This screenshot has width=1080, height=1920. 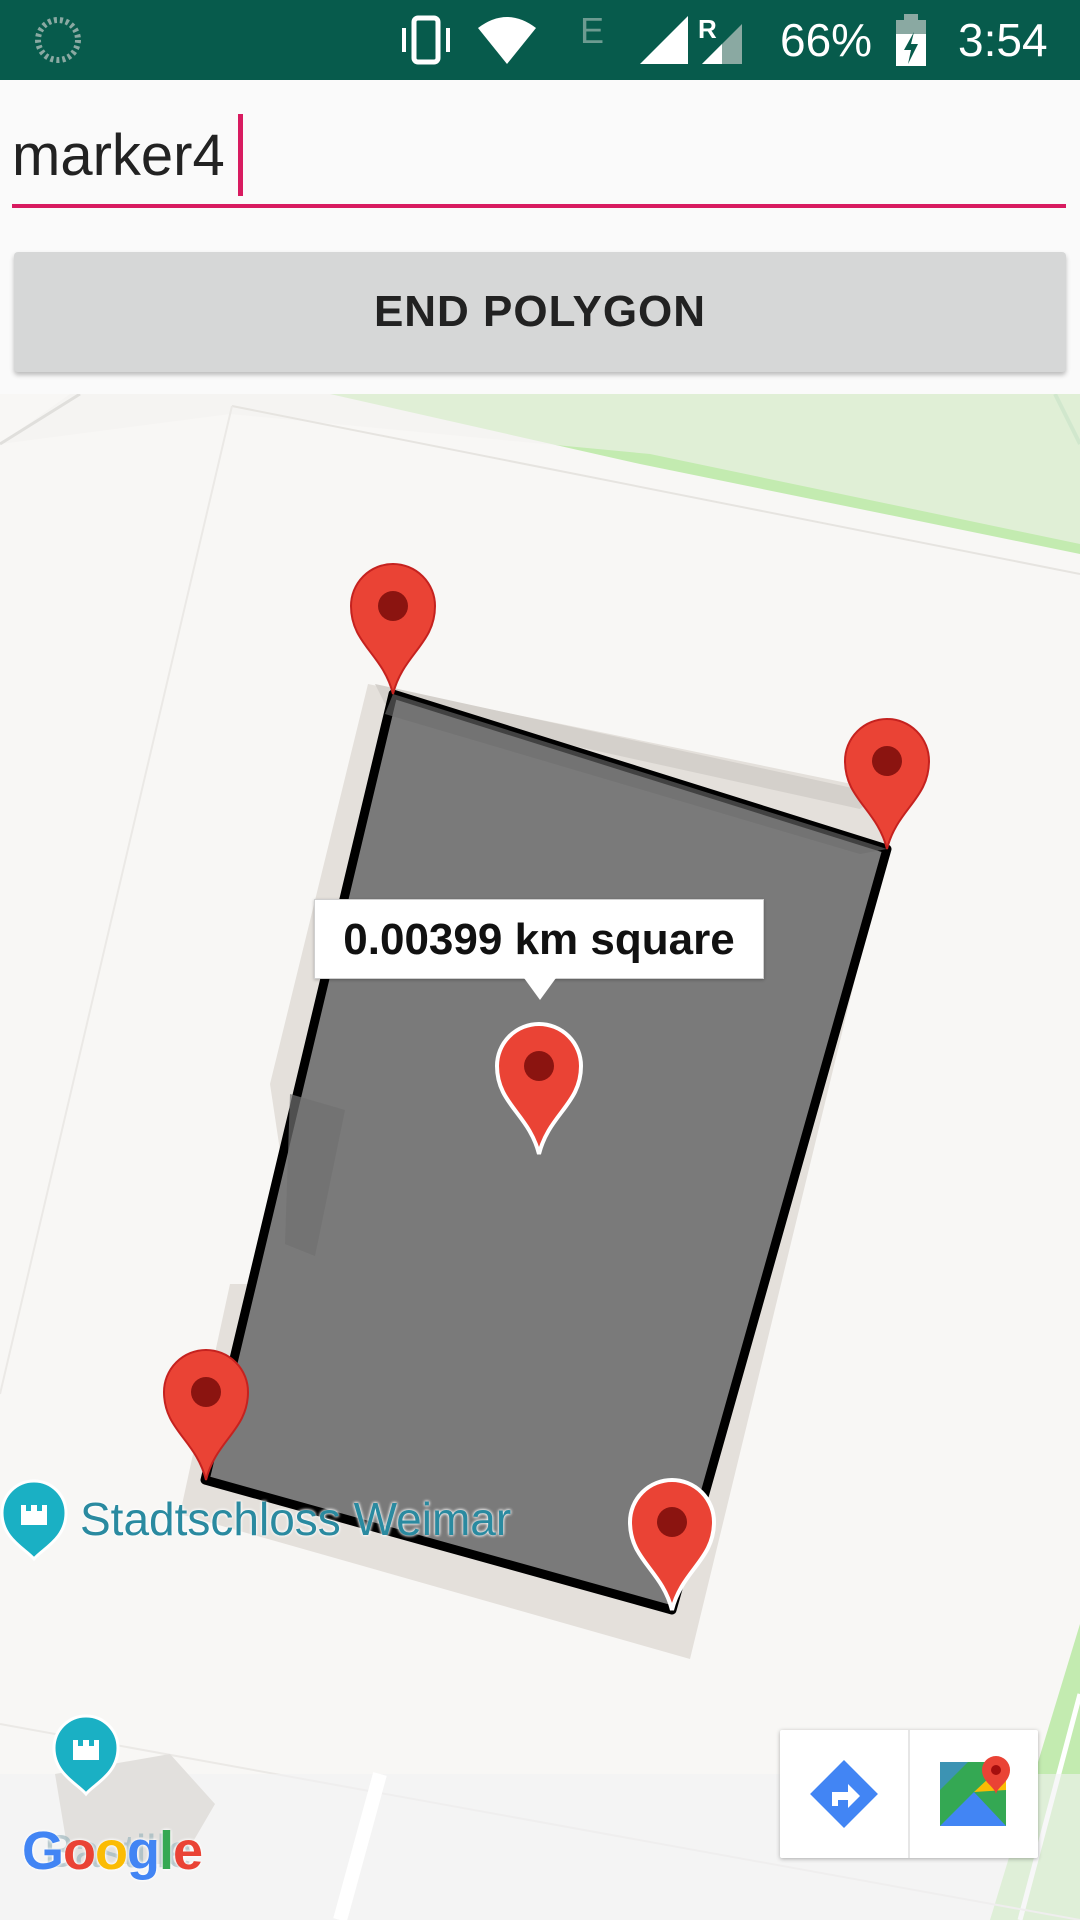 I want to click on area-info-window: 0.00399 km square, so click(x=539, y=939).